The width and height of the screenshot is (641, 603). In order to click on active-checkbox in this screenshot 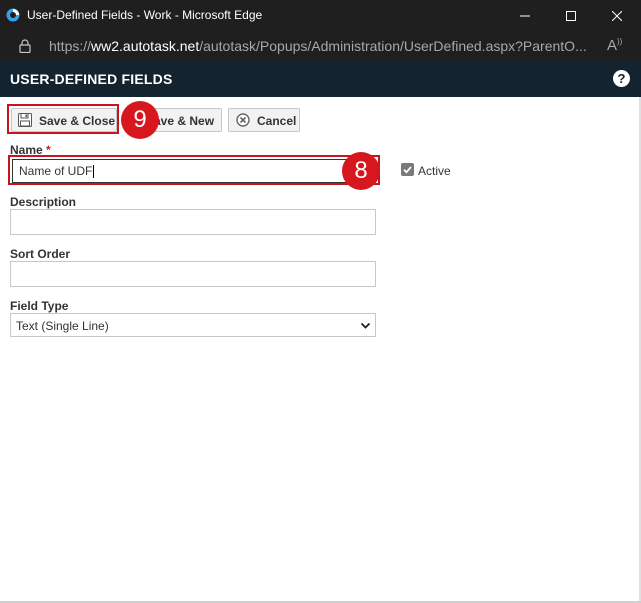, I will do `click(407, 169)`.